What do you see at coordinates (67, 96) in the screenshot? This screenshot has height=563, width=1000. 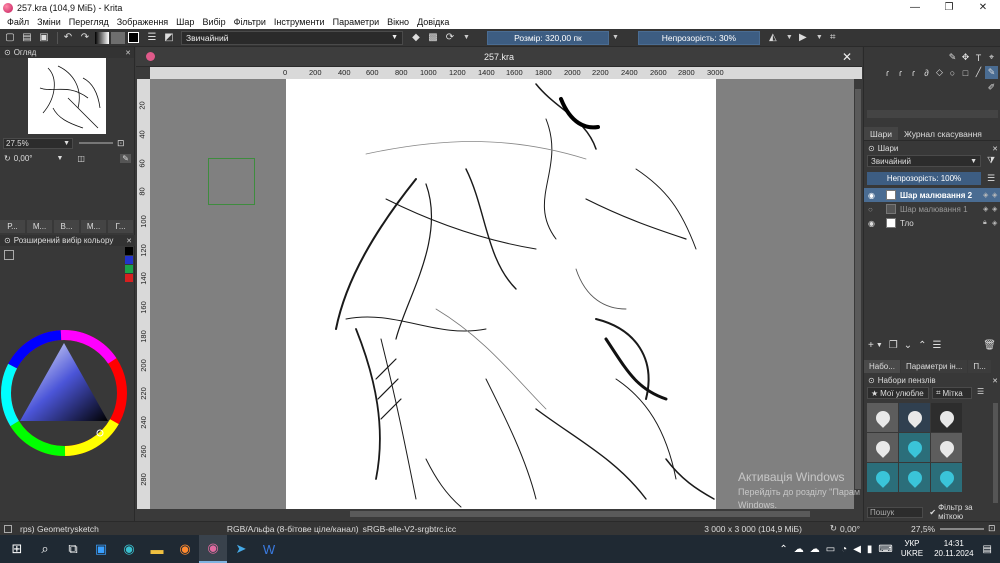 I see `overview-thumbnail` at bounding box center [67, 96].